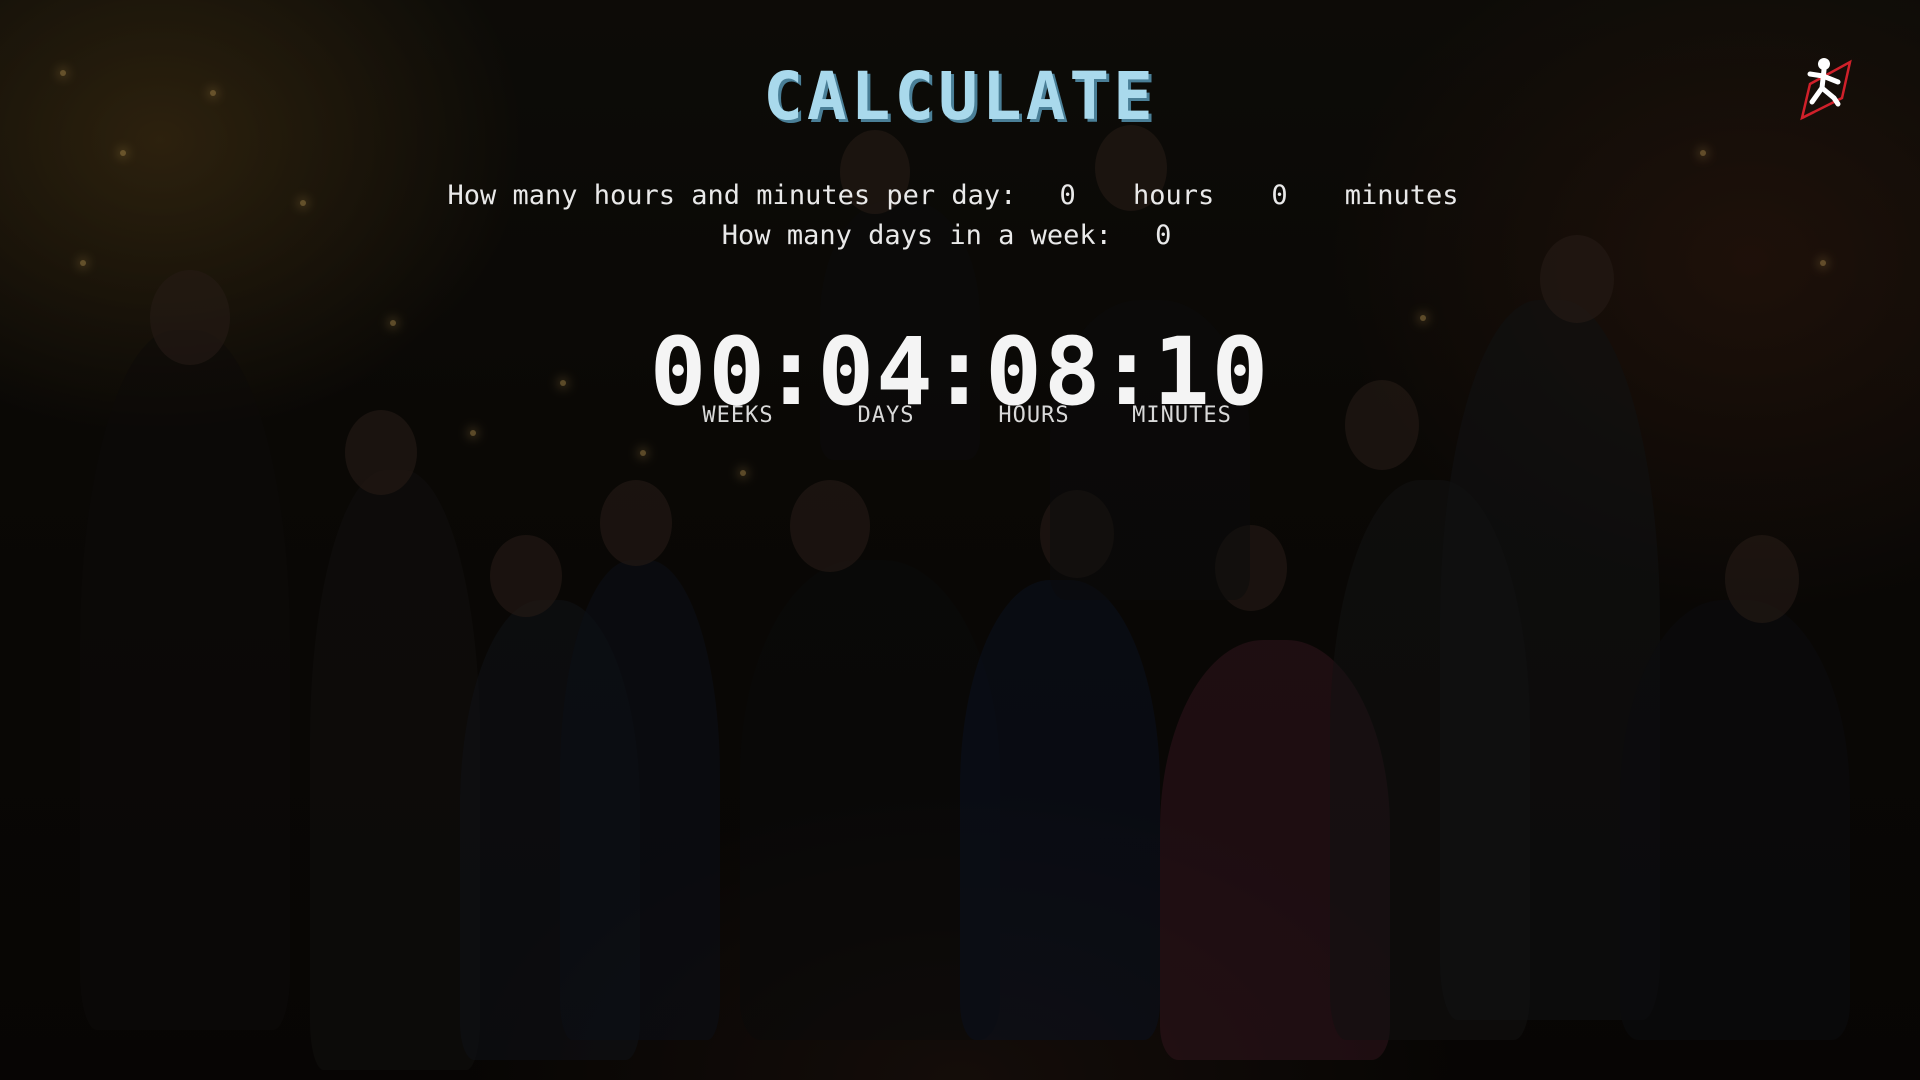 The height and width of the screenshot is (1080, 1920). What do you see at coordinates (1067, 195) in the screenshot?
I see `hours-input` at bounding box center [1067, 195].